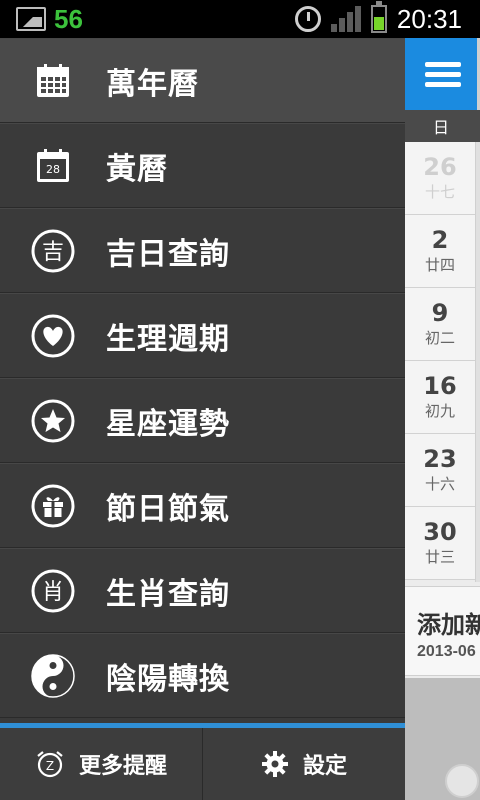 The image size is (480, 800). Describe the element at coordinates (53, 505) in the screenshot. I see `gift-icon` at that location.